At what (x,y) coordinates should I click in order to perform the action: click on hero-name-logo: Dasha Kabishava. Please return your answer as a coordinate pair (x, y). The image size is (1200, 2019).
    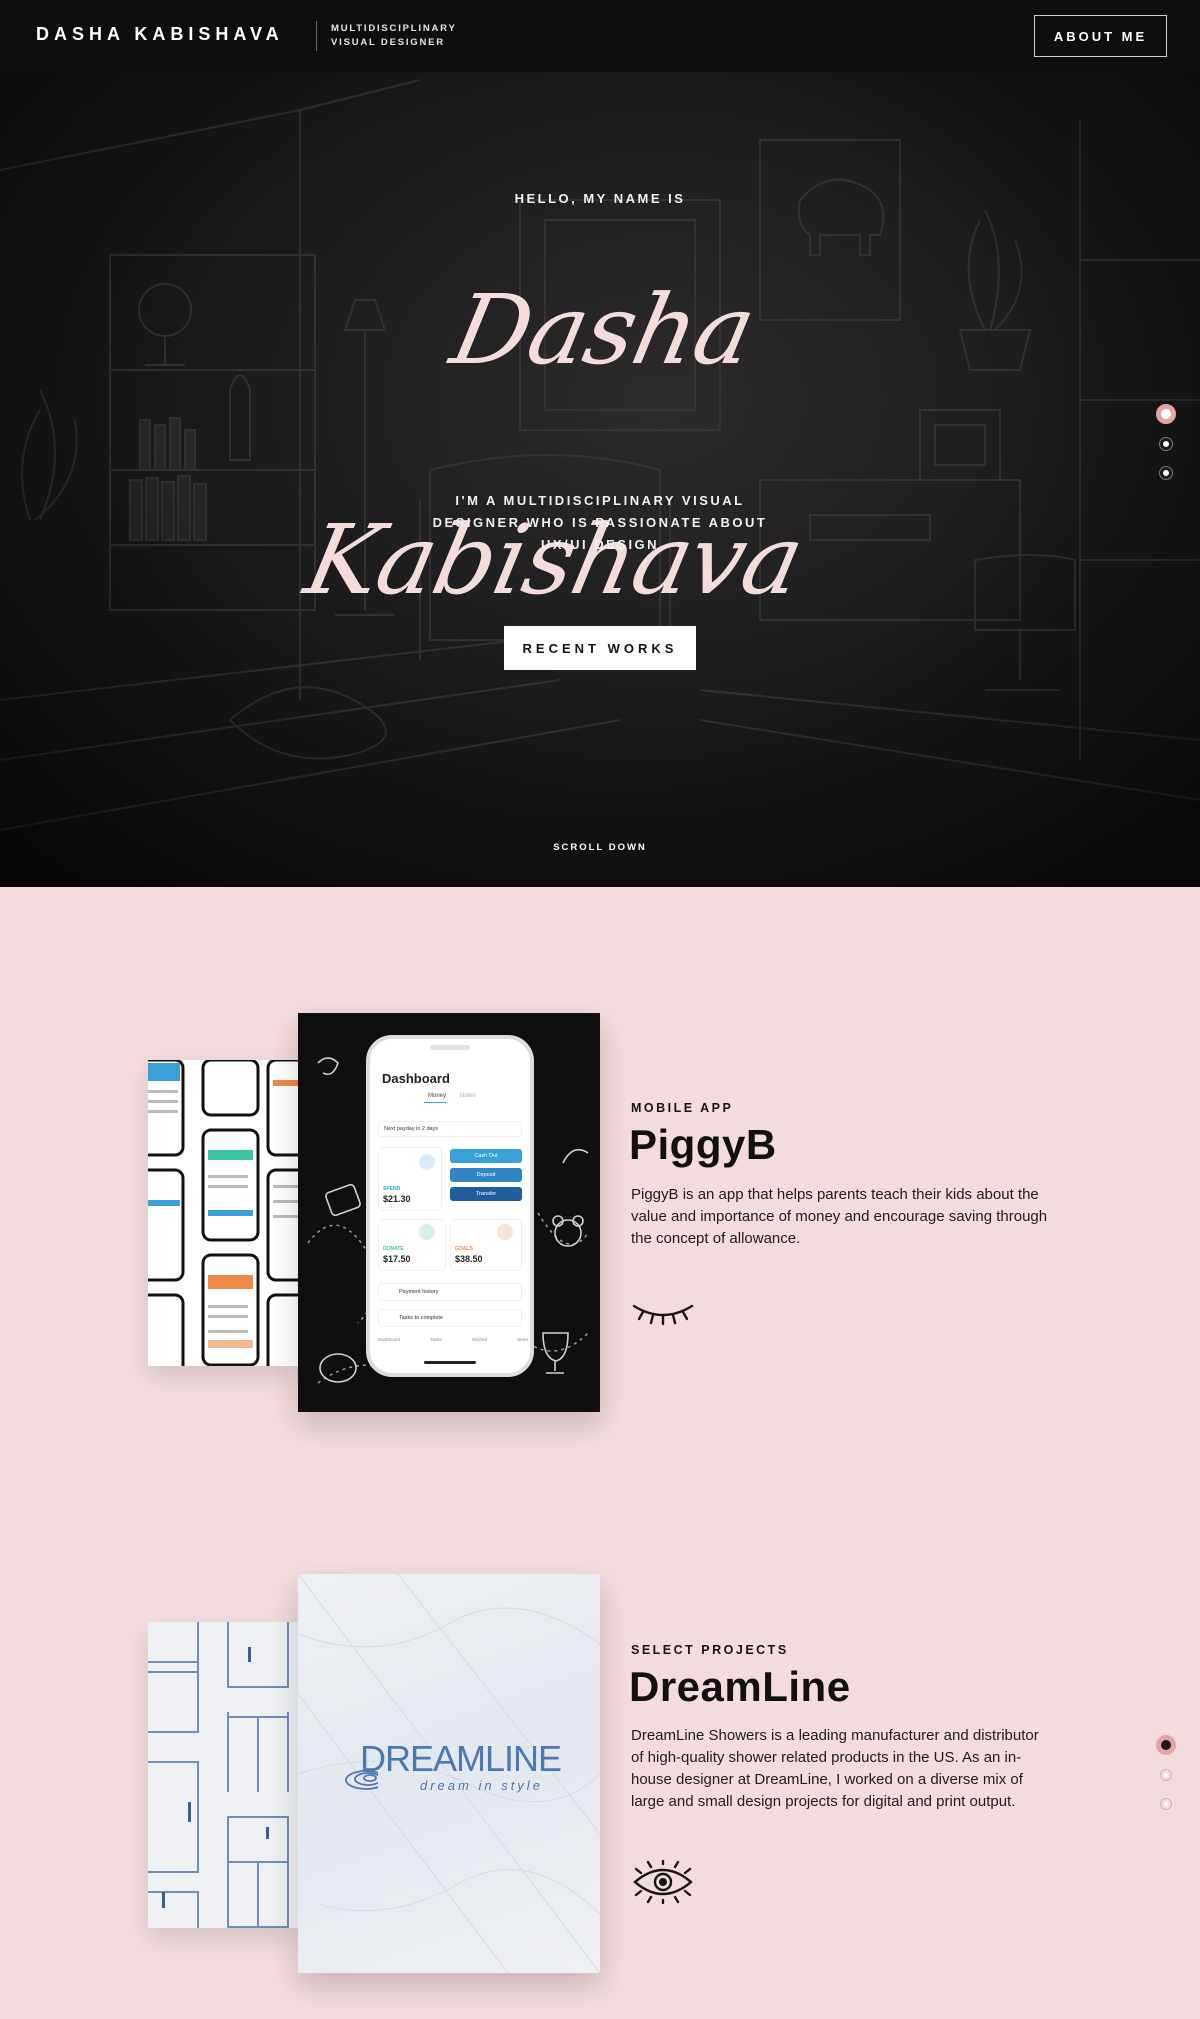
    Looking at the image, I should click on (600, 415).